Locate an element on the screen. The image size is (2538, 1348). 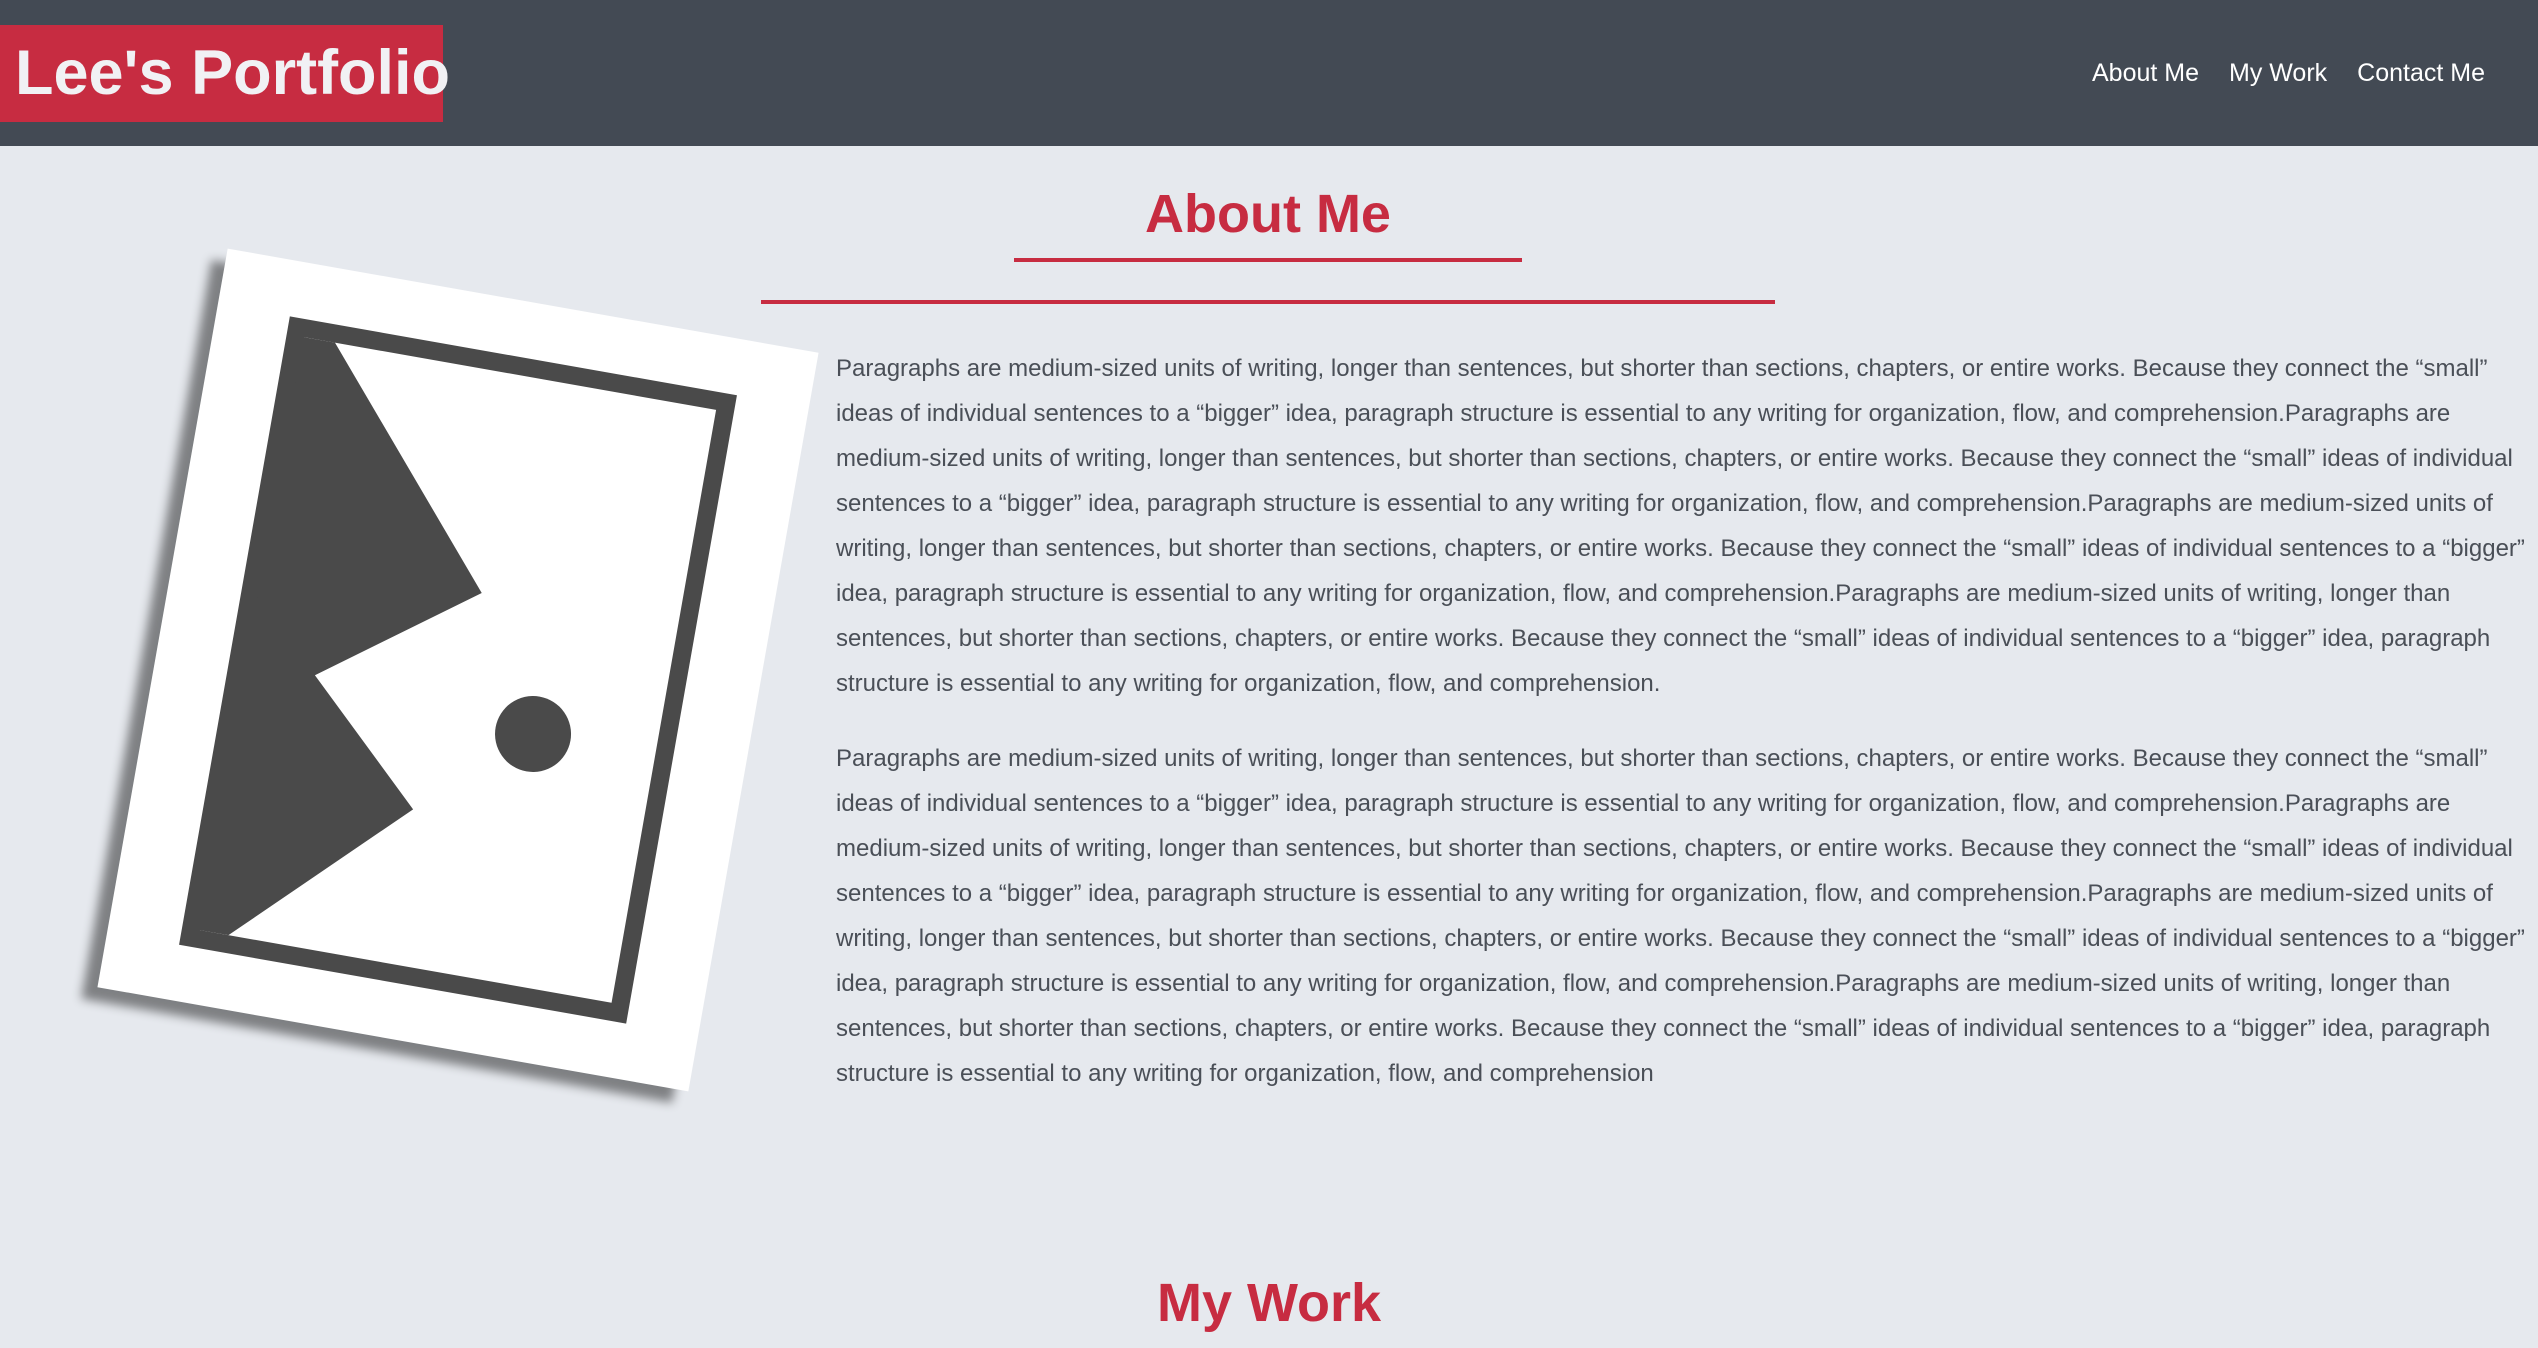
title-underline is located at coordinates (1268, 260).